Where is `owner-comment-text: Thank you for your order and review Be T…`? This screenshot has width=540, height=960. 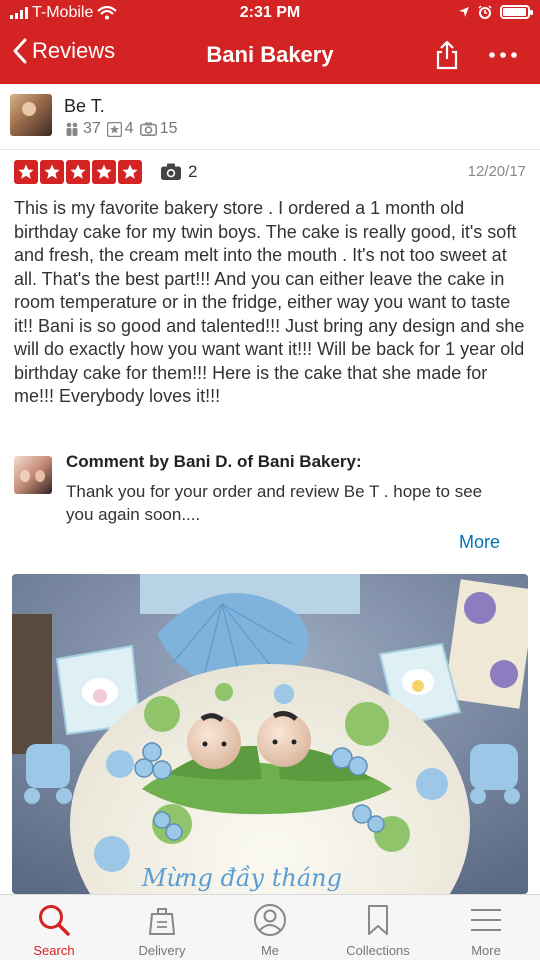 owner-comment-text: Thank you for your order and review Be T… is located at coordinates (274, 503).